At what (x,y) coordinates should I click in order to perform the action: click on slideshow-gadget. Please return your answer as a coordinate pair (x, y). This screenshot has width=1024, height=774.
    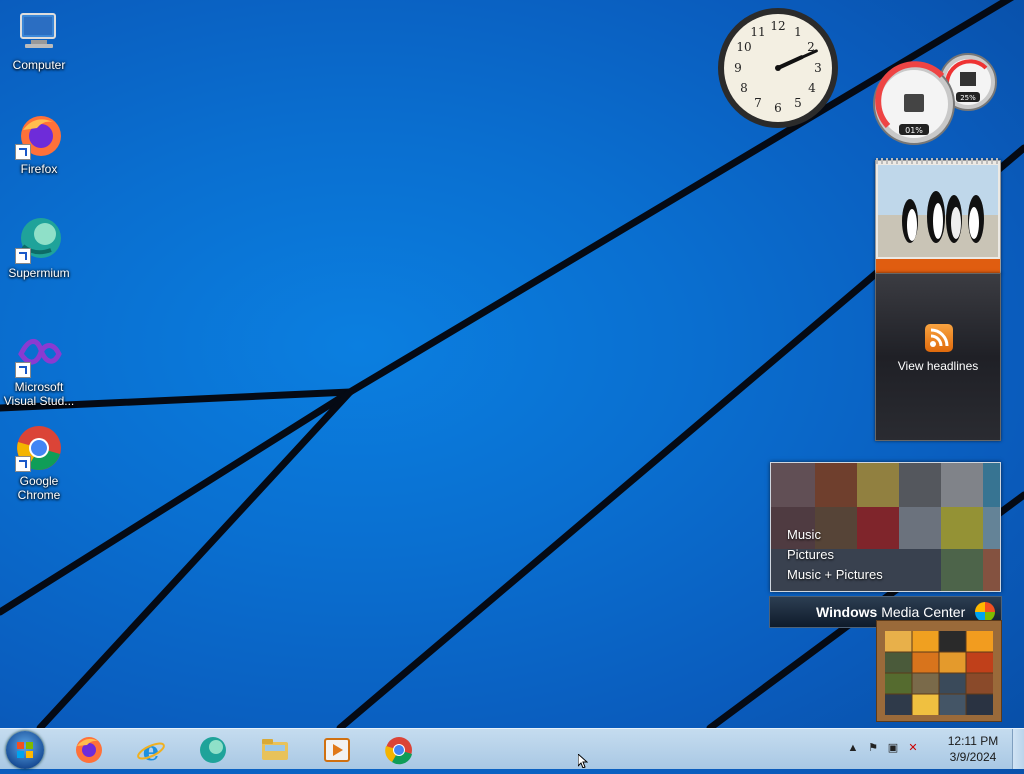
    Looking at the image, I should click on (938, 216).